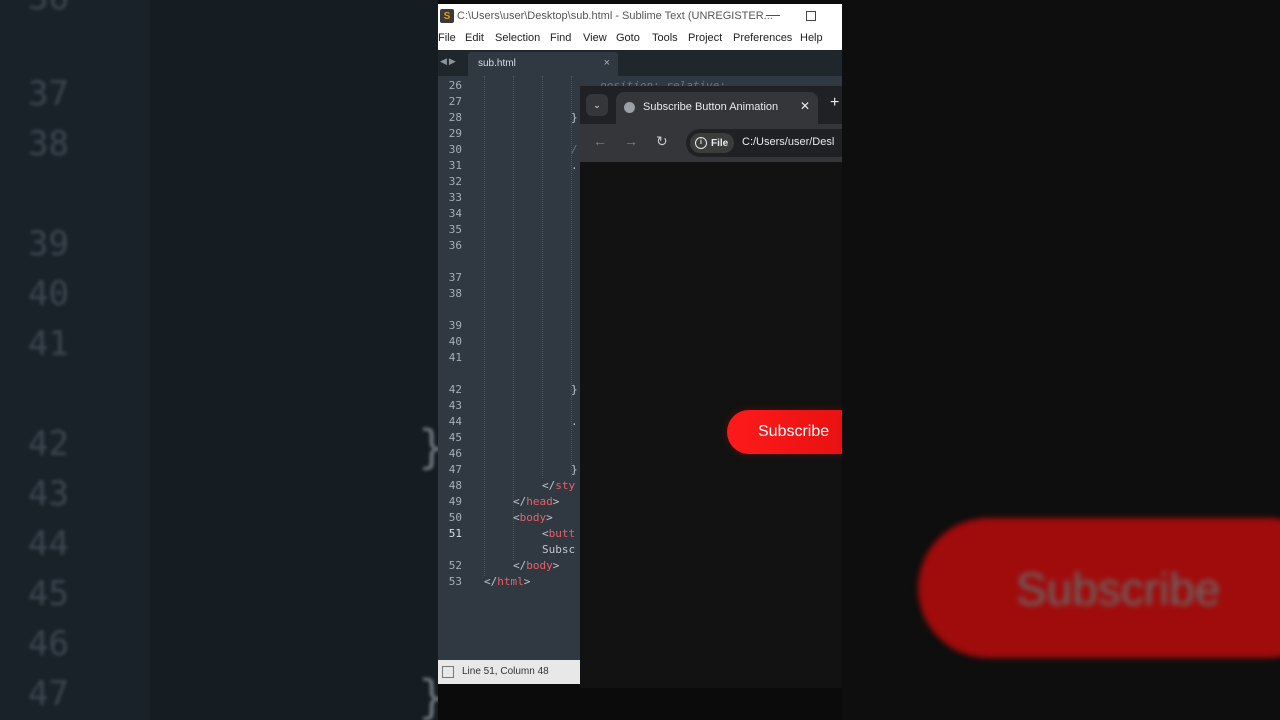 This screenshot has width=1280, height=720. What do you see at coordinates (48, 444) in the screenshot?
I see `bg-line-number: 42` at bounding box center [48, 444].